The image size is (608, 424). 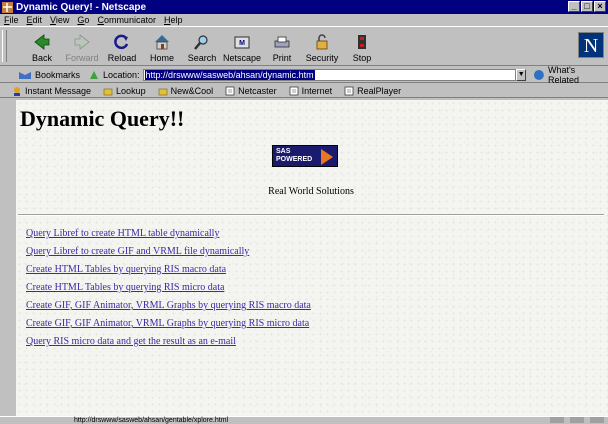 I want to click on component-bar, so click(x=577, y=420).